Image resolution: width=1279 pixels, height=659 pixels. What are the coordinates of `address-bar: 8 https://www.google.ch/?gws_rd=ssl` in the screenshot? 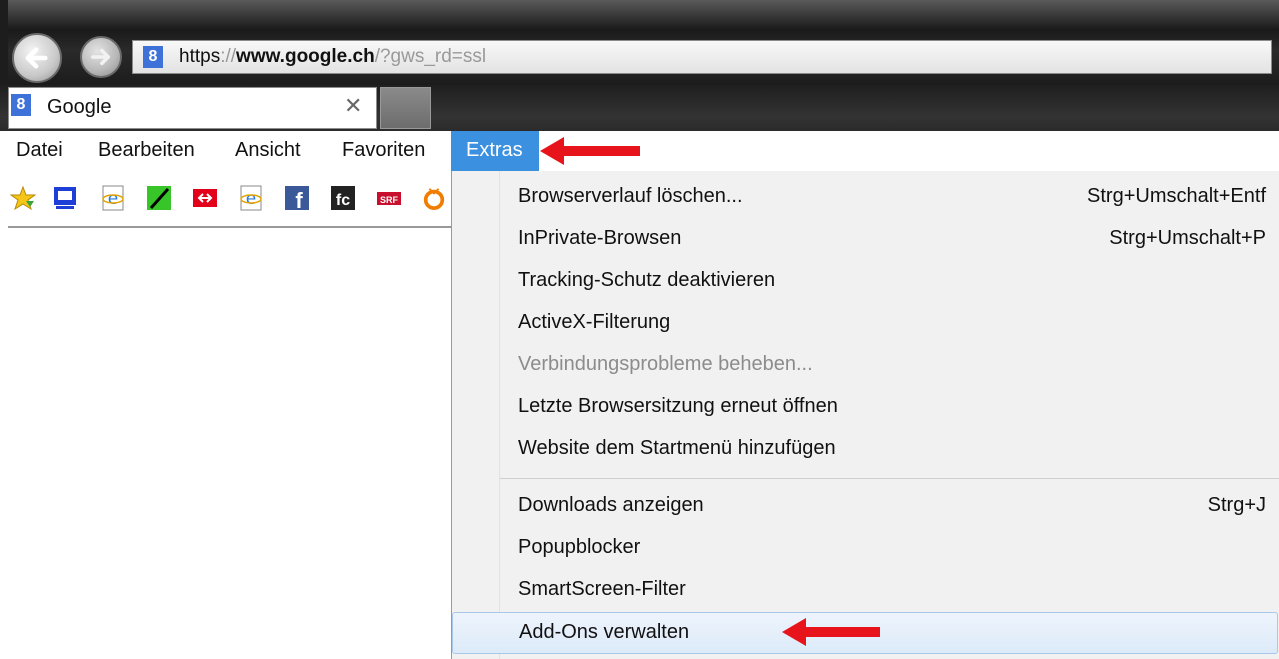 It's located at (702, 57).